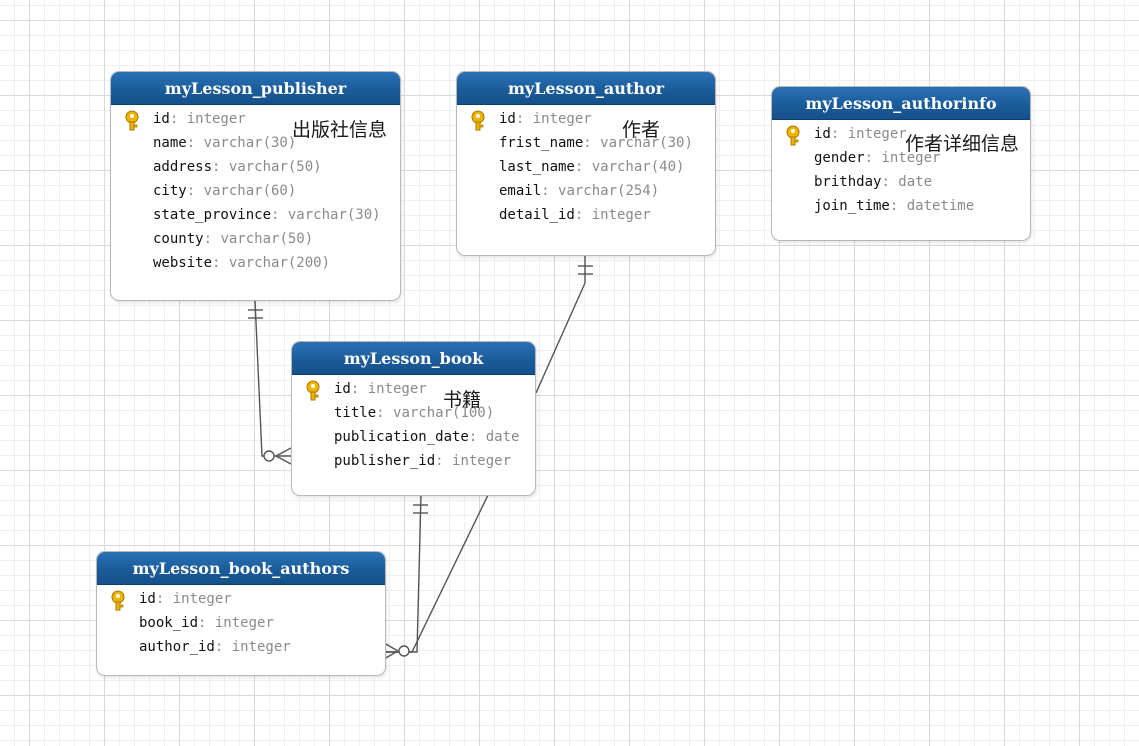  What do you see at coordinates (462, 400) in the screenshot?
I see `note-book: 书籍` at bounding box center [462, 400].